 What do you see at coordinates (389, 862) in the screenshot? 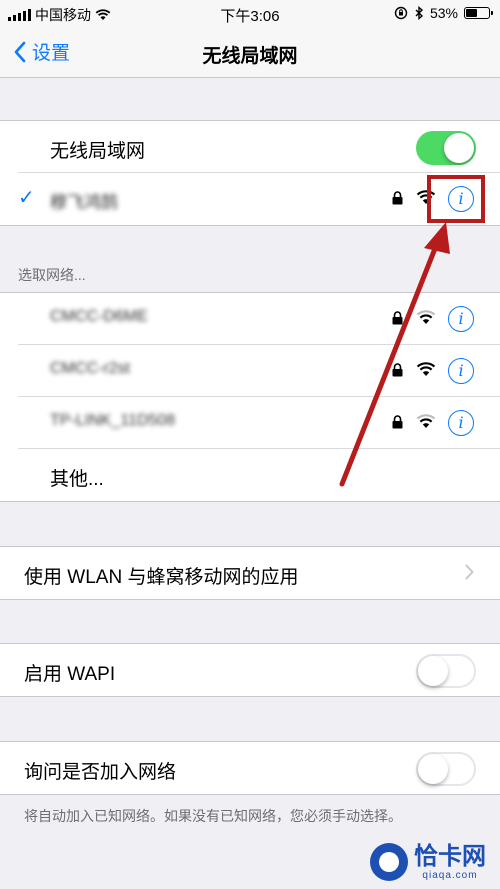
I see `watermark-logo-icon` at bounding box center [389, 862].